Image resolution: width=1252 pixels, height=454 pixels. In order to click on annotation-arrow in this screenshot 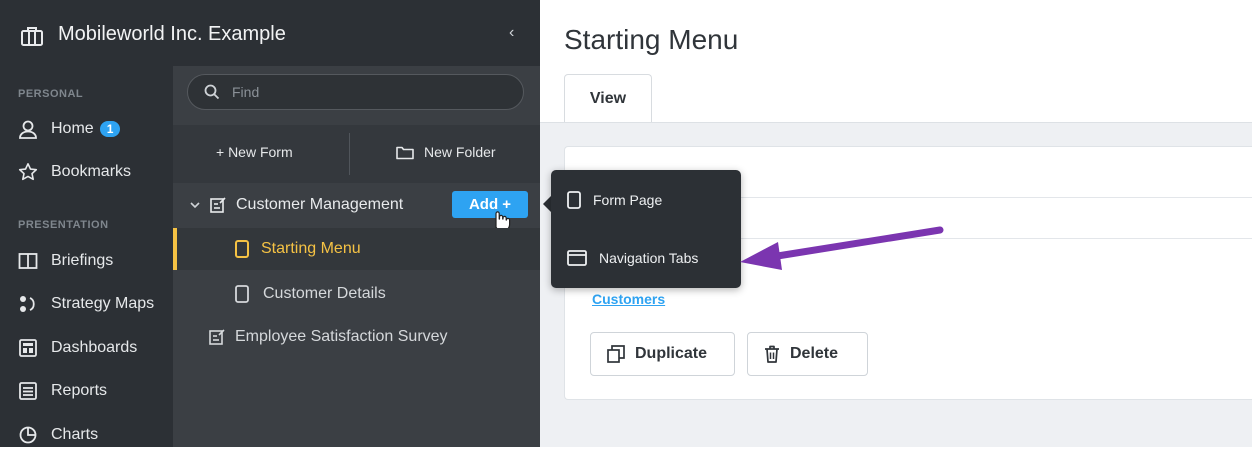, I will do `click(842, 248)`.